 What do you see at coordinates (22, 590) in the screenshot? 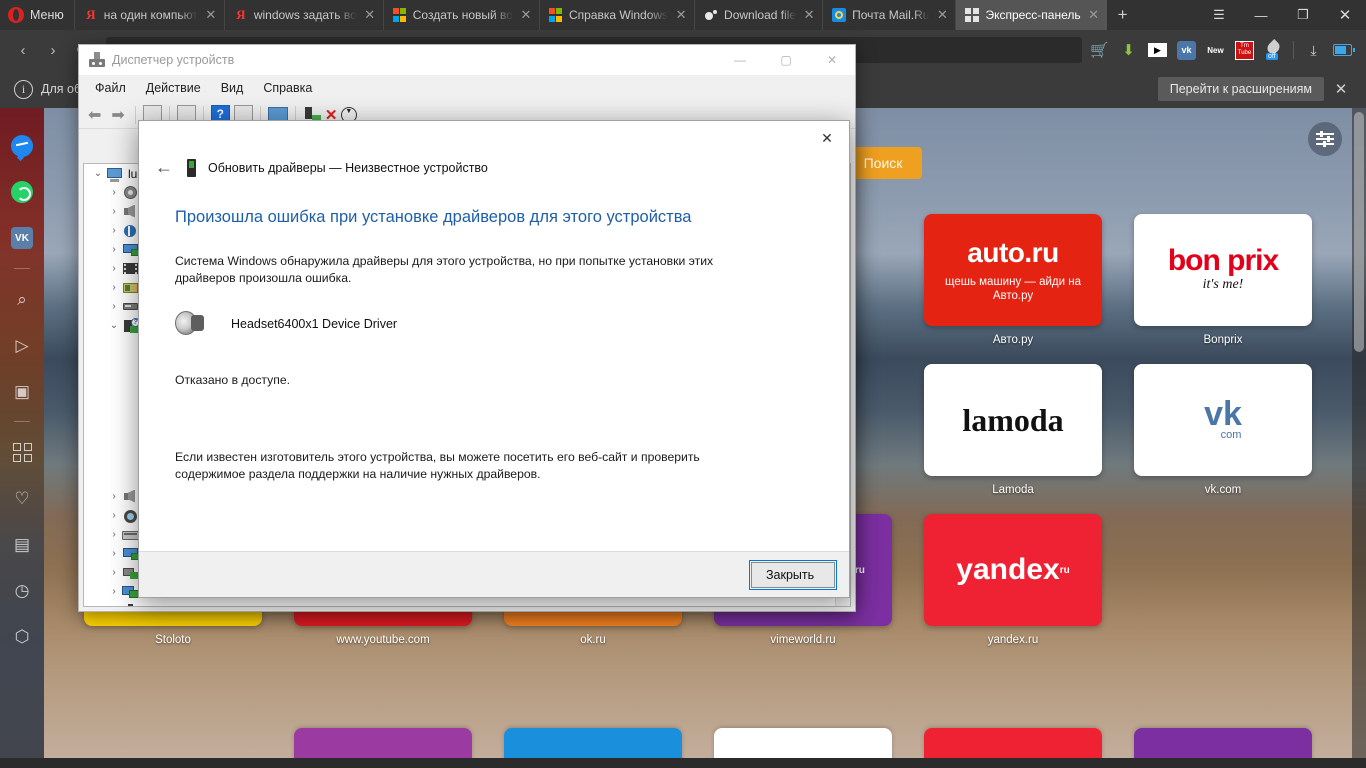
I see `sidebar-item-history: ◷` at bounding box center [22, 590].